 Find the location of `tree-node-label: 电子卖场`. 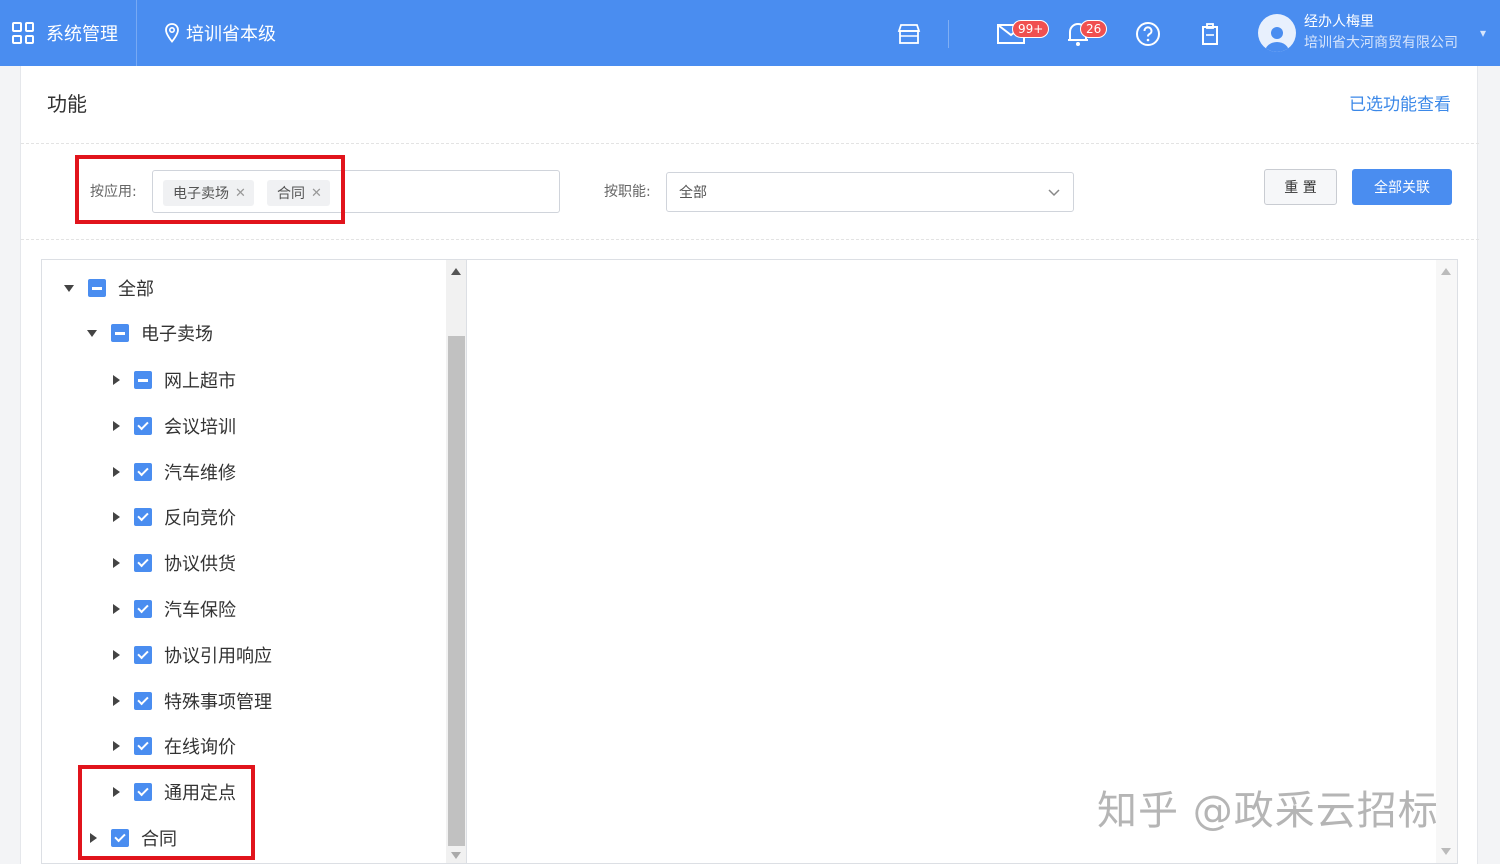

tree-node-label: 电子卖场 is located at coordinates (177, 334).